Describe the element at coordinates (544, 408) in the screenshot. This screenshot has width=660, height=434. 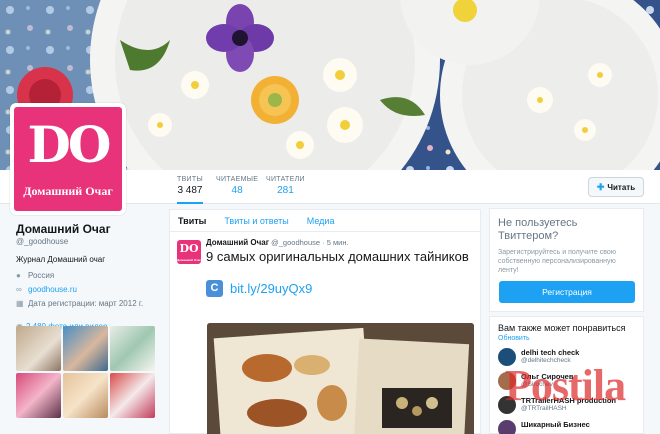
I see `suggestion-handle: @TRTrailHASH` at that location.